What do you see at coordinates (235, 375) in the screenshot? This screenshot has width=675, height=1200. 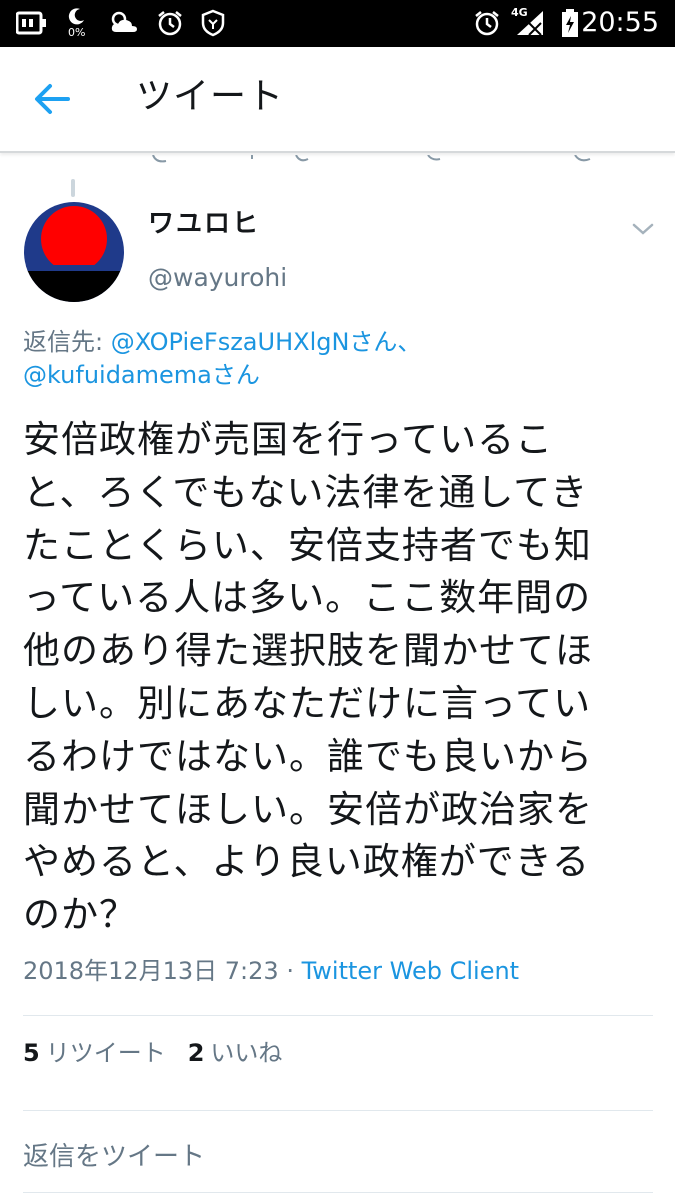 I see `reply-to-user-2-suffix: さん` at bounding box center [235, 375].